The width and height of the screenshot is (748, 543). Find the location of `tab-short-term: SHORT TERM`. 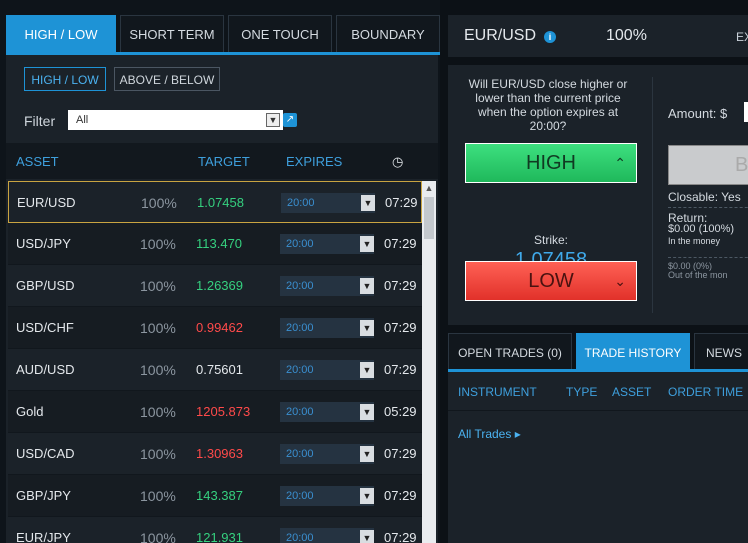

tab-short-term: SHORT TERM is located at coordinates (172, 34).